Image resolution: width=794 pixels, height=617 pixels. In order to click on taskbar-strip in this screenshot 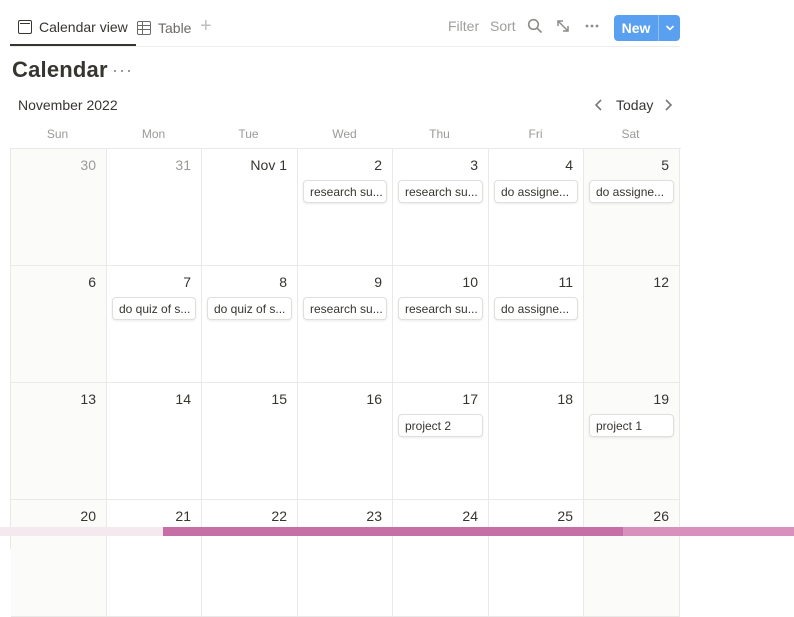, I will do `click(397, 531)`.